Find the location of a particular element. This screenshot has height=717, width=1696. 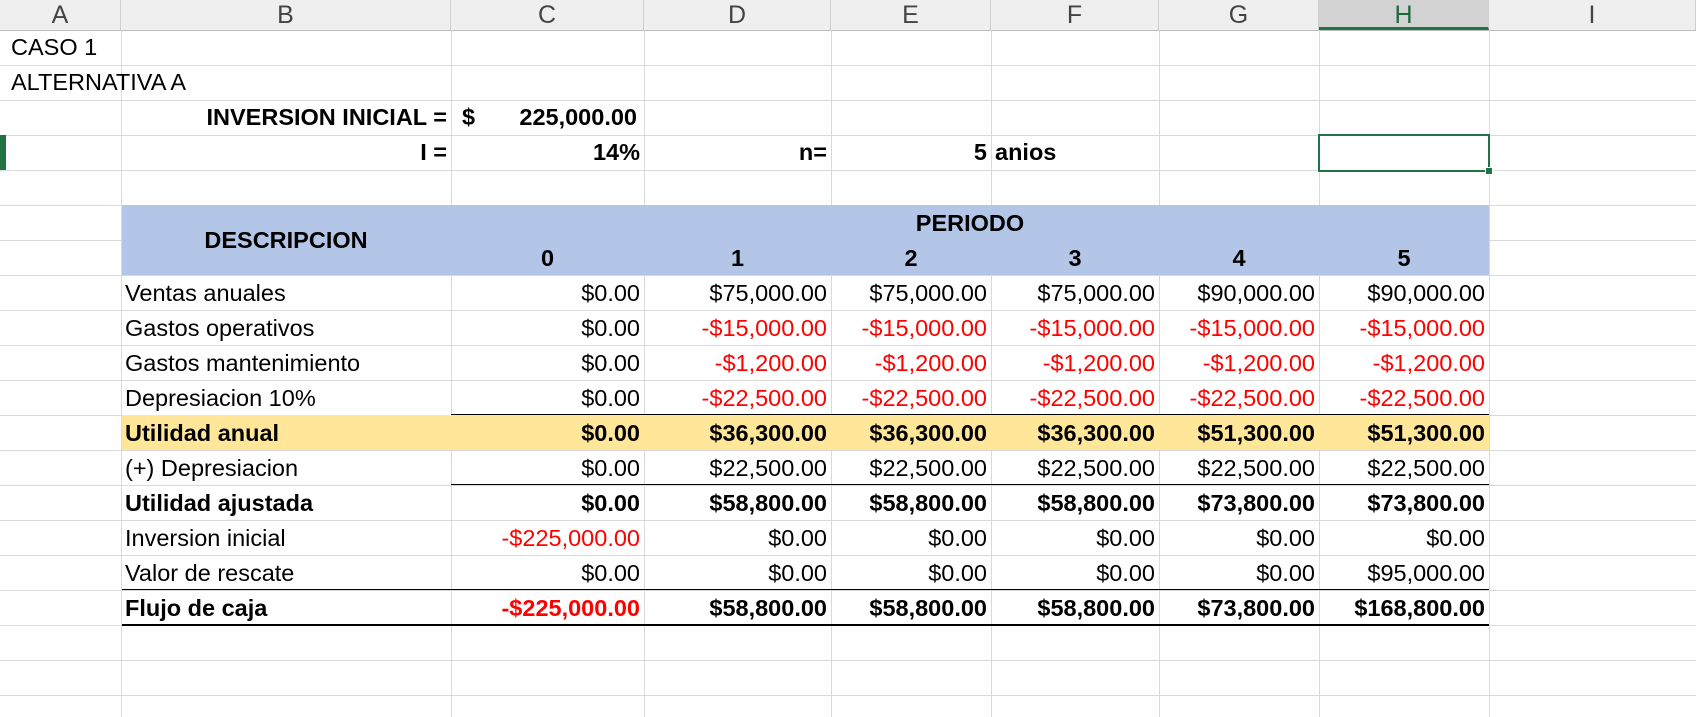

column-header-g: G is located at coordinates (1239, 15).